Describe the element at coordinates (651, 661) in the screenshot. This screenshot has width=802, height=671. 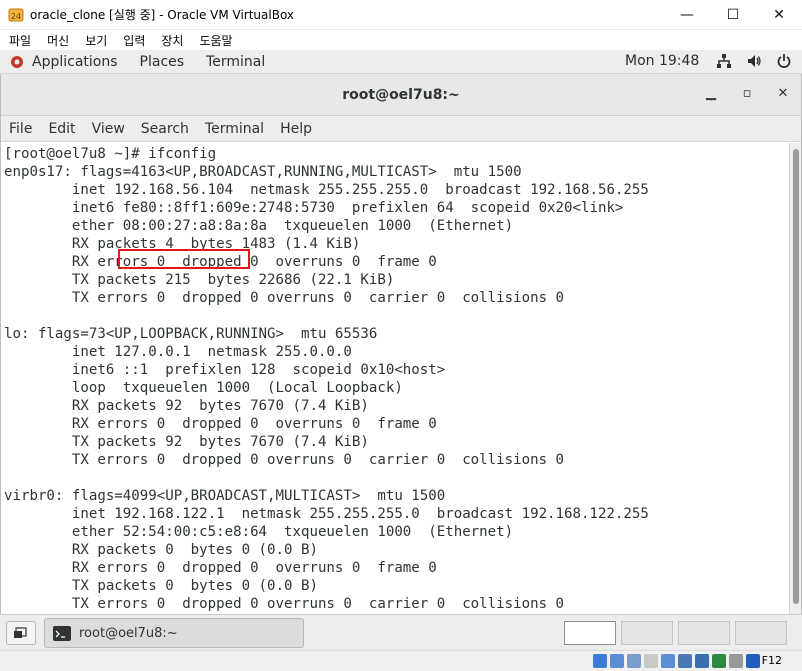
I see `network-adapter-icon` at that location.